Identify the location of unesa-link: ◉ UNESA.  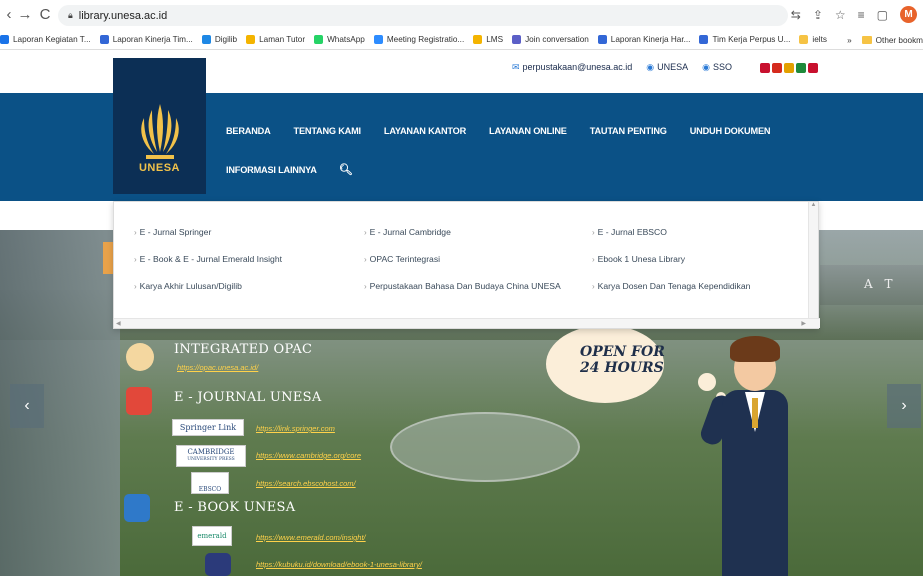
(667, 67).